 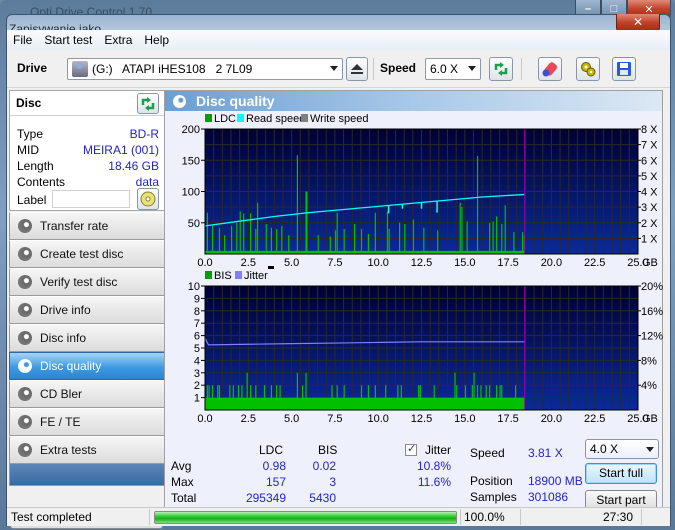 What do you see at coordinates (621, 473) in the screenshot?
I see `start-full-button: Start full` at bounding box center [621, 473].